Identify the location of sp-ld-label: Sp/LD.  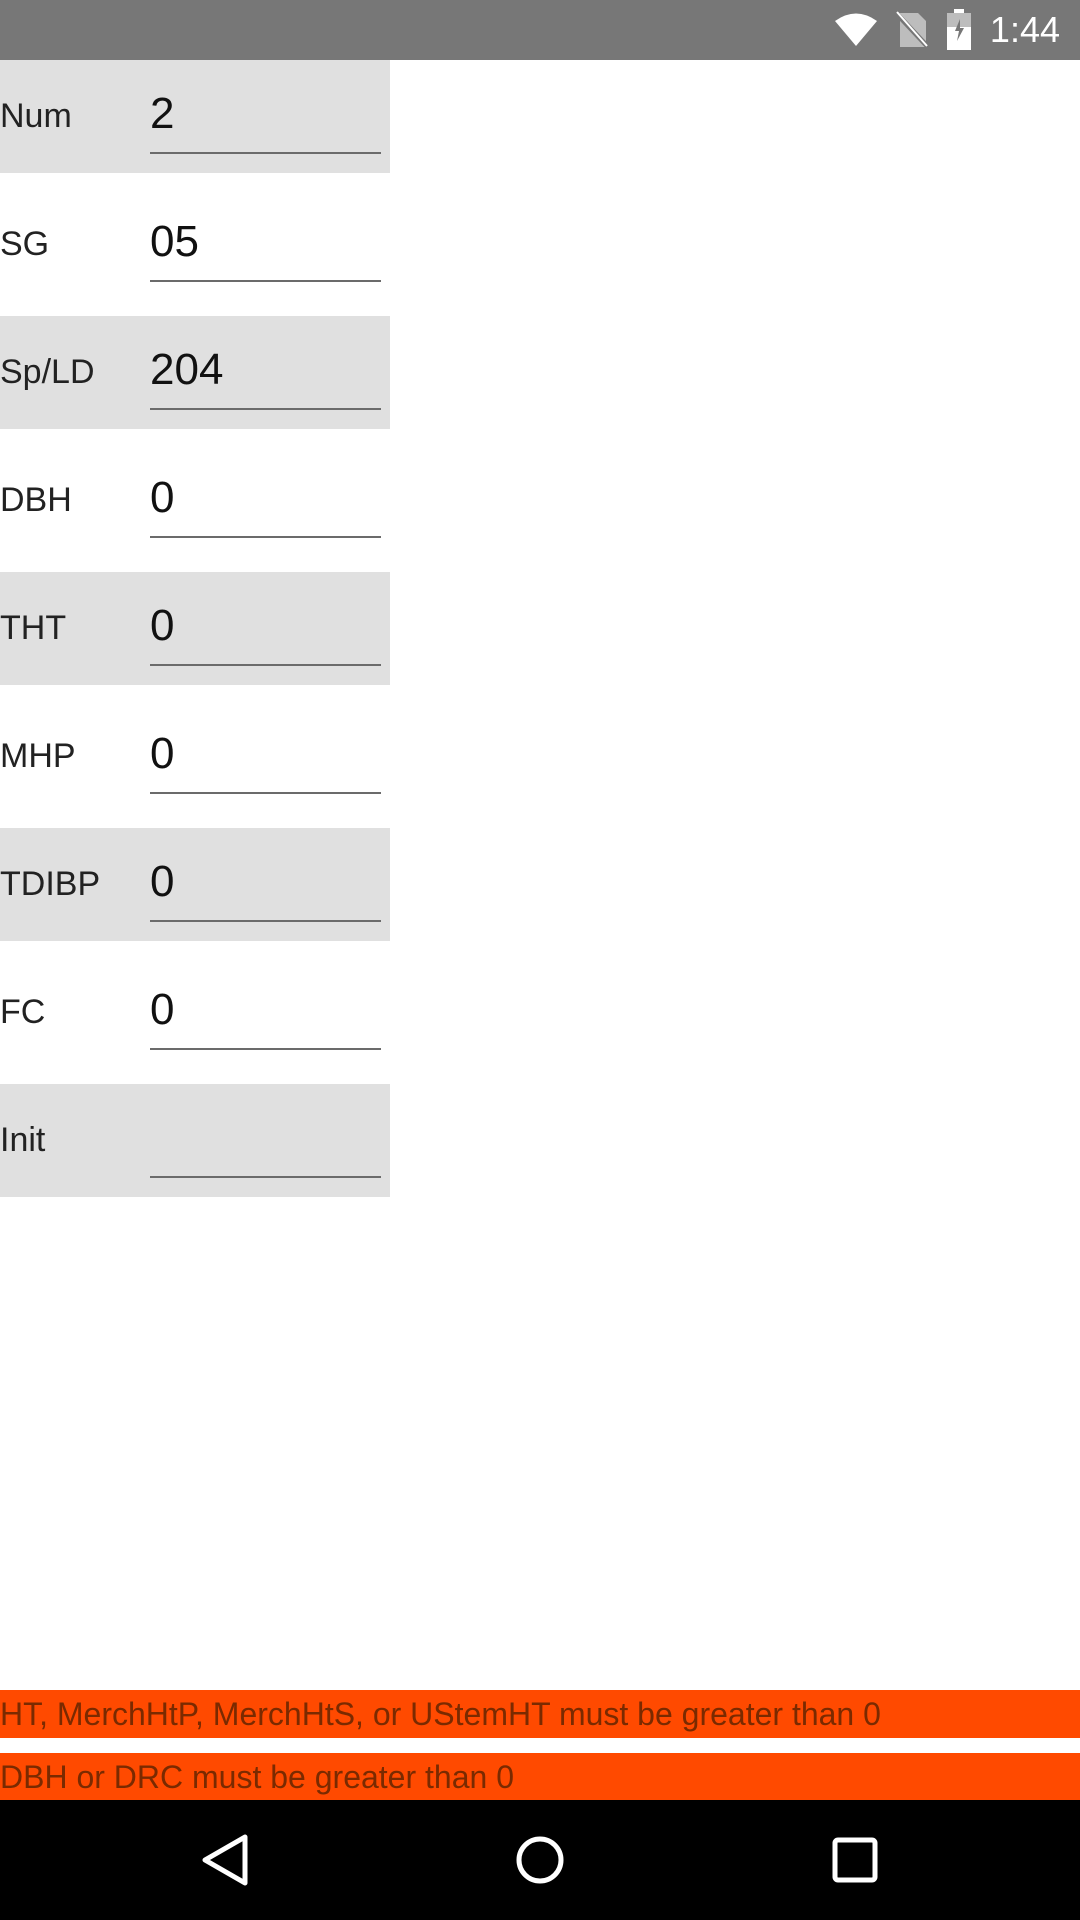
(47, 372).